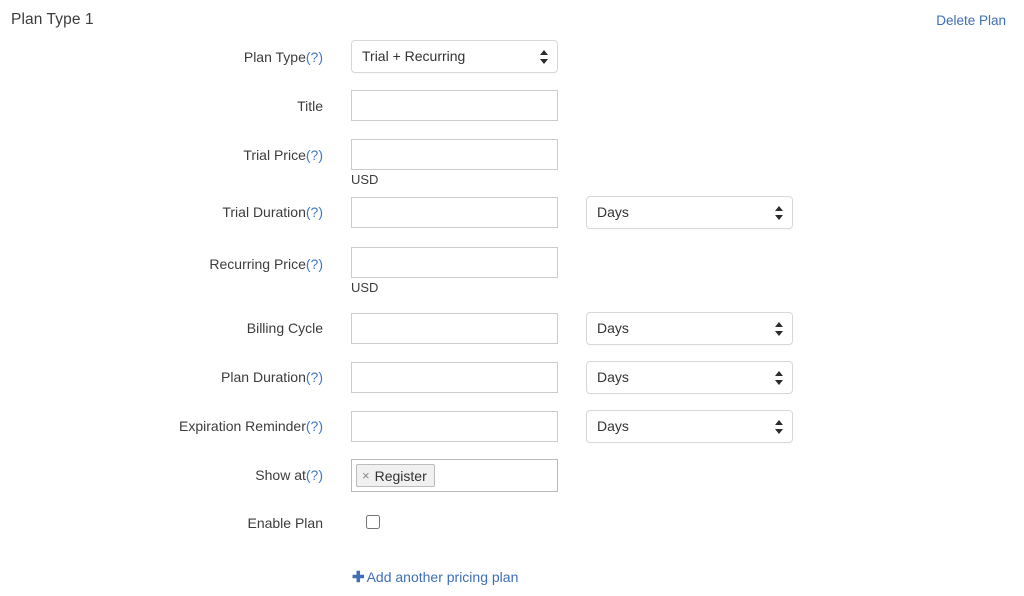 The width and height of the screenshot is (1024, 596). I want to click on field-plan-type: Trial + Recurring, so click(454, 56).